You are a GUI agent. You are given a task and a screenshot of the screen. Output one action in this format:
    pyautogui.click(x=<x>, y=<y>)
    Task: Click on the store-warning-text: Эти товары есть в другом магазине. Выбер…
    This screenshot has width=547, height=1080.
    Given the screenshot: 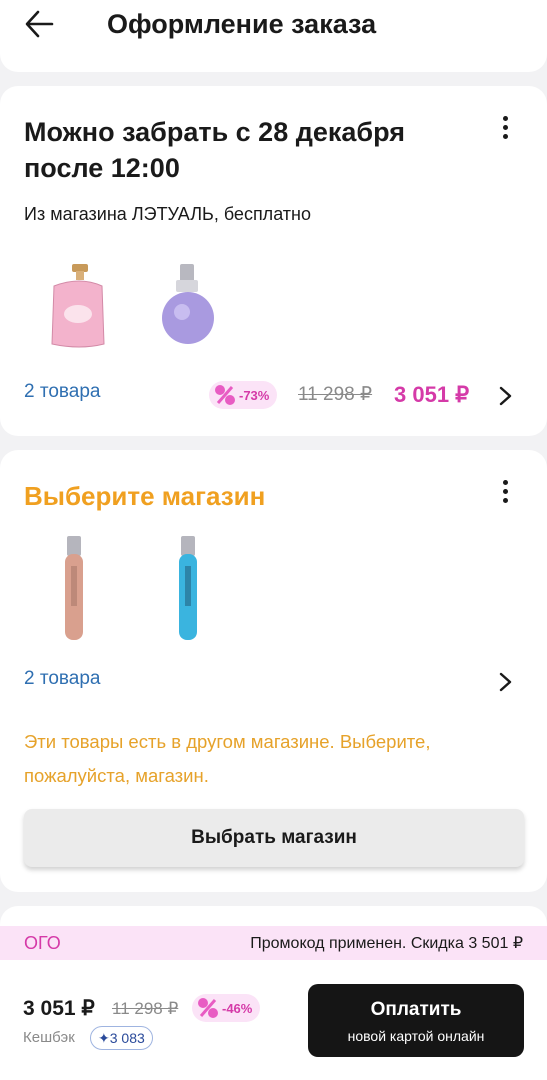 What is the action you would take?
    pyautogui.click(x=227, y=758)
    